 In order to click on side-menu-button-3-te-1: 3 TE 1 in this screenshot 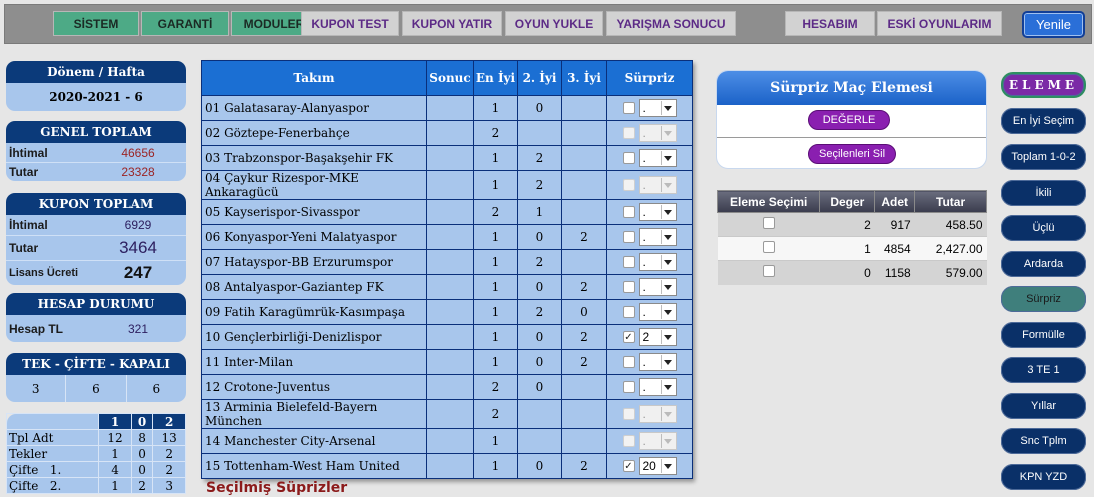, I will do `click(1043, 370)`.